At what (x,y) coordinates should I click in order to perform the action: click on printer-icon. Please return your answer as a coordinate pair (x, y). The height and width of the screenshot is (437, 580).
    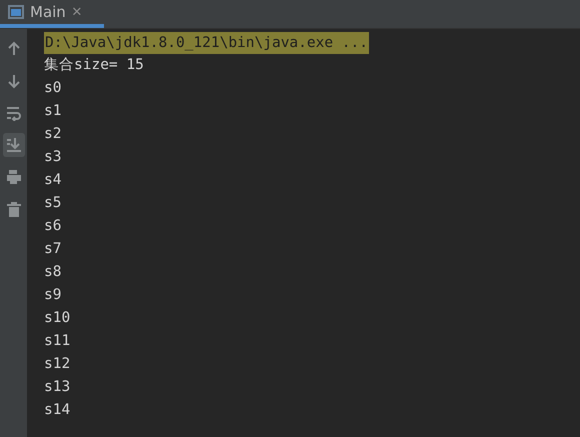
    Looking at the image, I should click on (14, 177).